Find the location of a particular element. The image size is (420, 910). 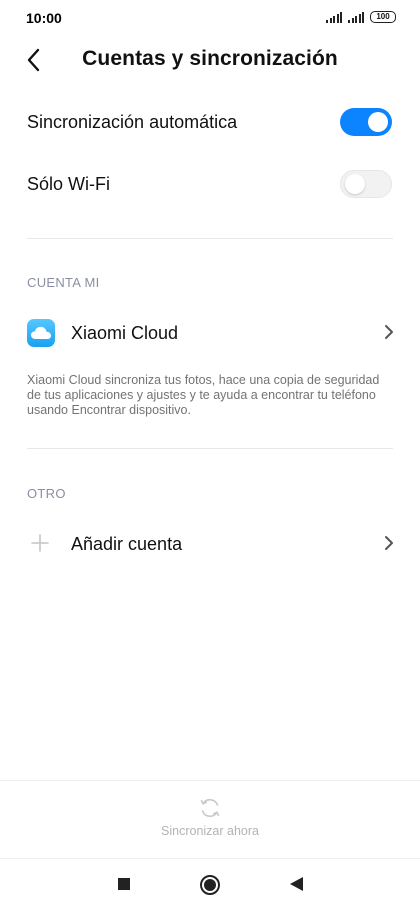

bottom-divider is located at coordinates (210, 780).